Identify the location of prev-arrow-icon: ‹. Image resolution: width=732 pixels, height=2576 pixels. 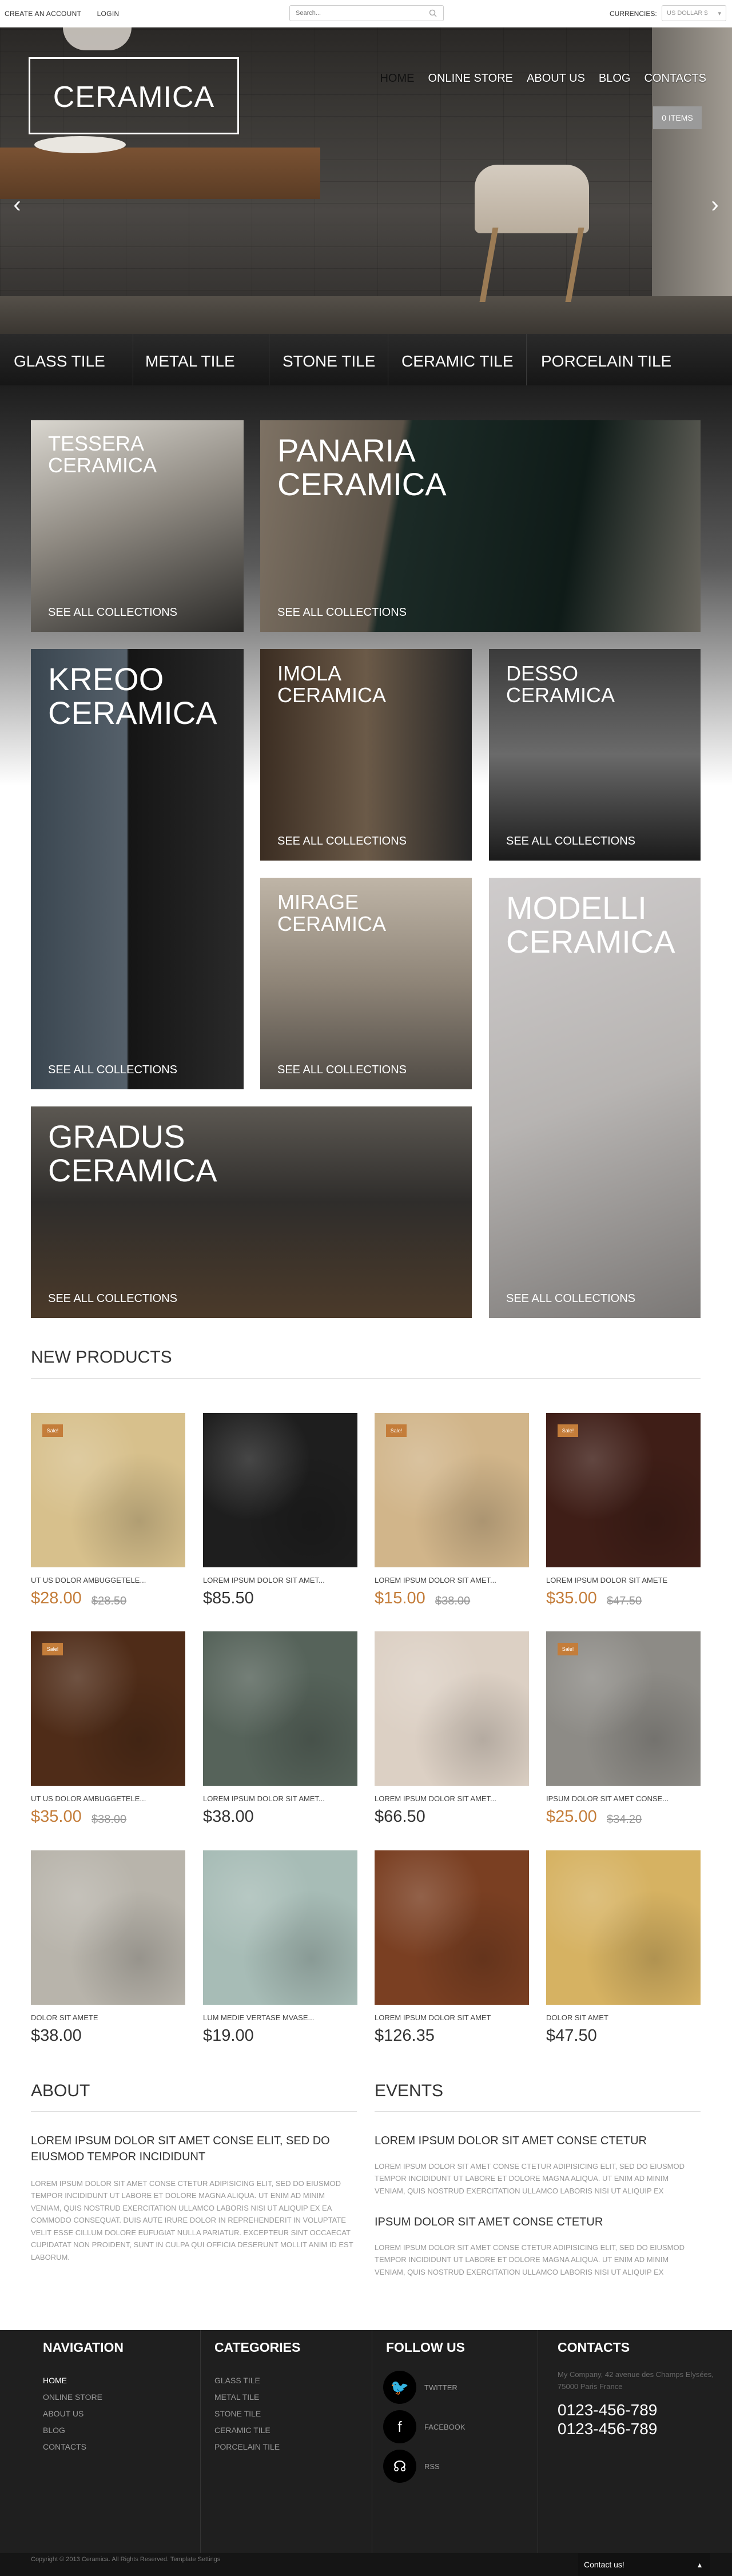
(17, 204).